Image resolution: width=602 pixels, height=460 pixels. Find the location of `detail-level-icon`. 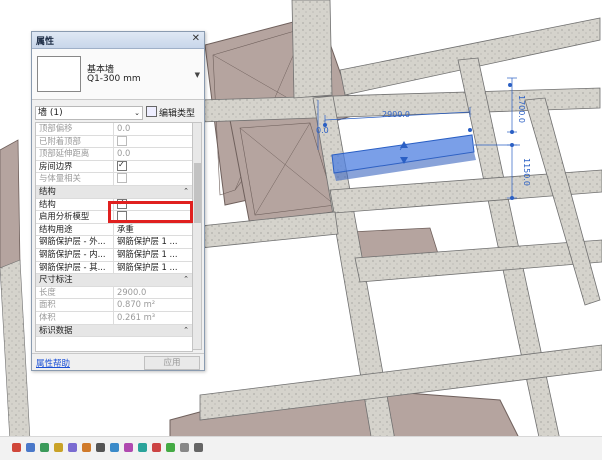

detail-level-icon is located at coordinates (30, 447).